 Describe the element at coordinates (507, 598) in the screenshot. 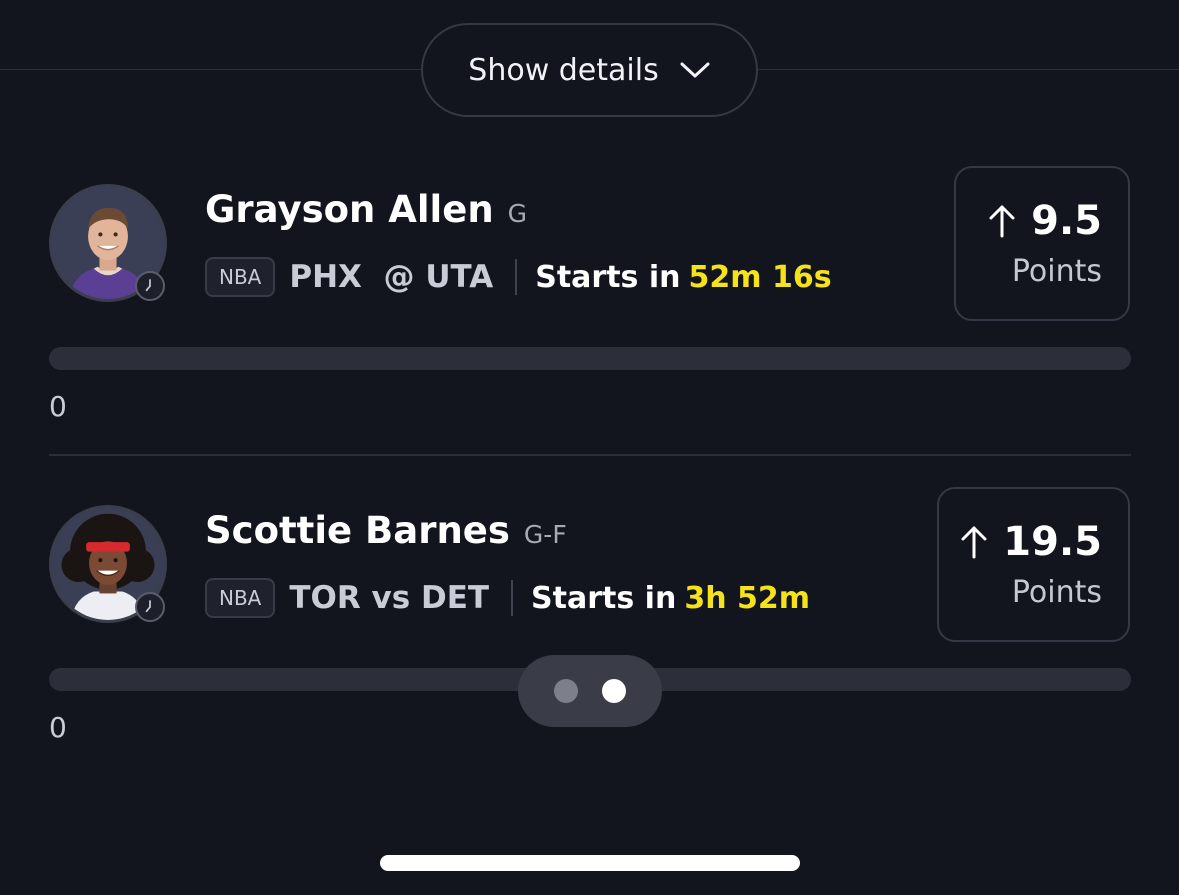

I see `game-info: NBA TOR vs DET Starts in 3h 52m` at that location.